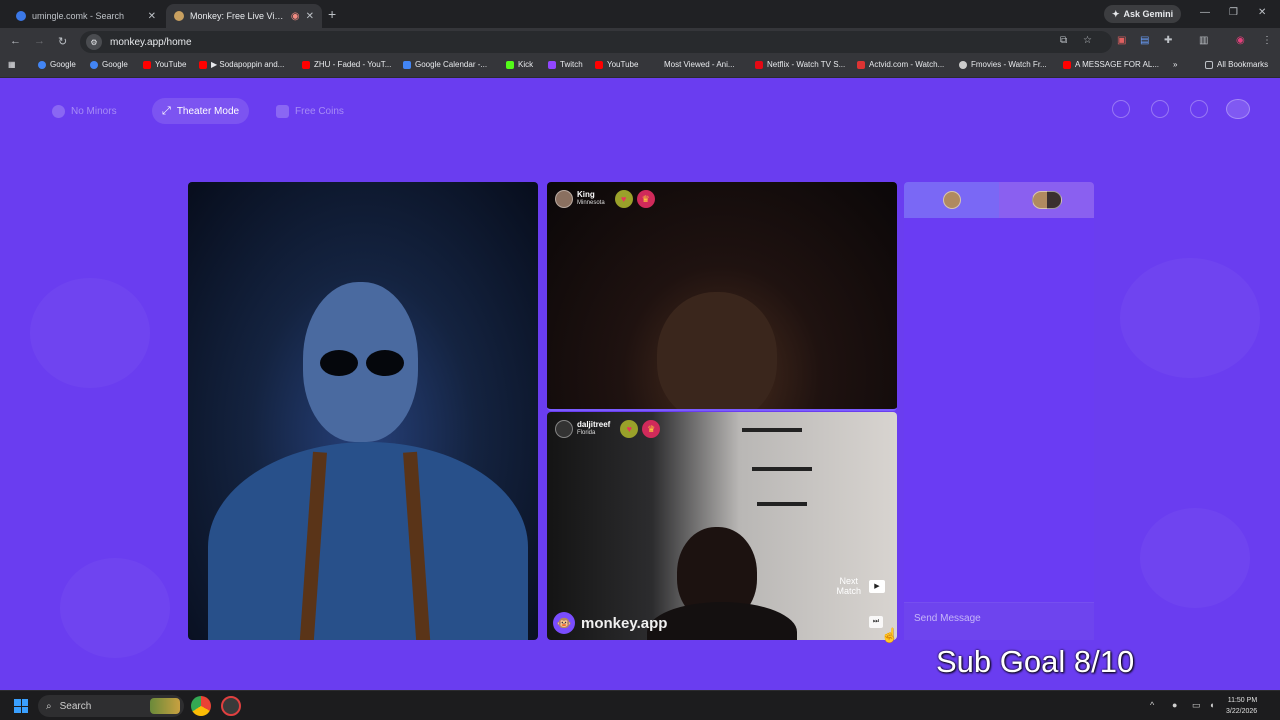 Image resolution: width=1280 pixels, height=720 pixels. Describe the element at coordinates (1238, 109) in the screenshot. I see `profile-avatar` at that location.